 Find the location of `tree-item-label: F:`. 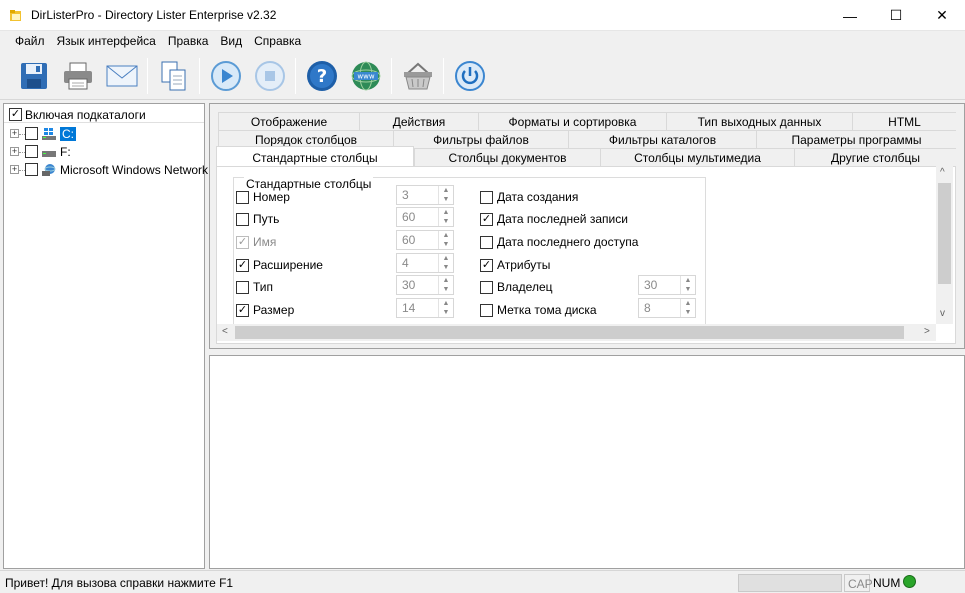

tree-item-label: F: is located at coordinates (65, 151).